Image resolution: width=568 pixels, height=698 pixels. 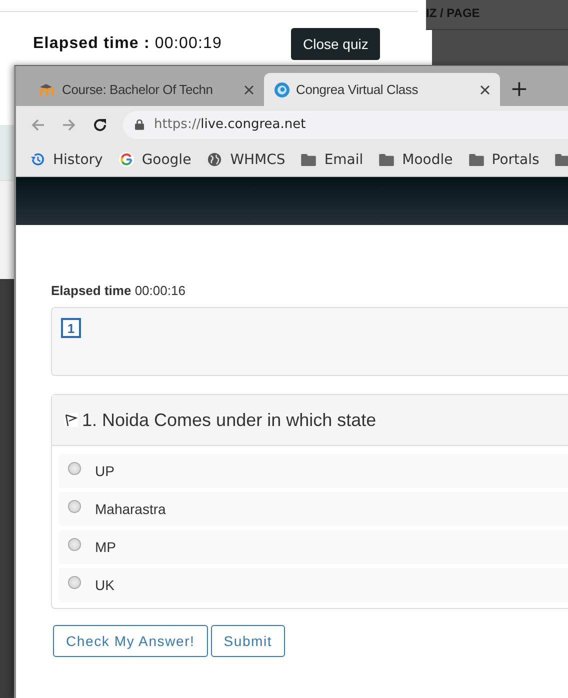 What do you see at coordinates (345, 124) in the screenshot?
I see `address-bar: https://live.congrea.net` at bounding box center [345, 124].